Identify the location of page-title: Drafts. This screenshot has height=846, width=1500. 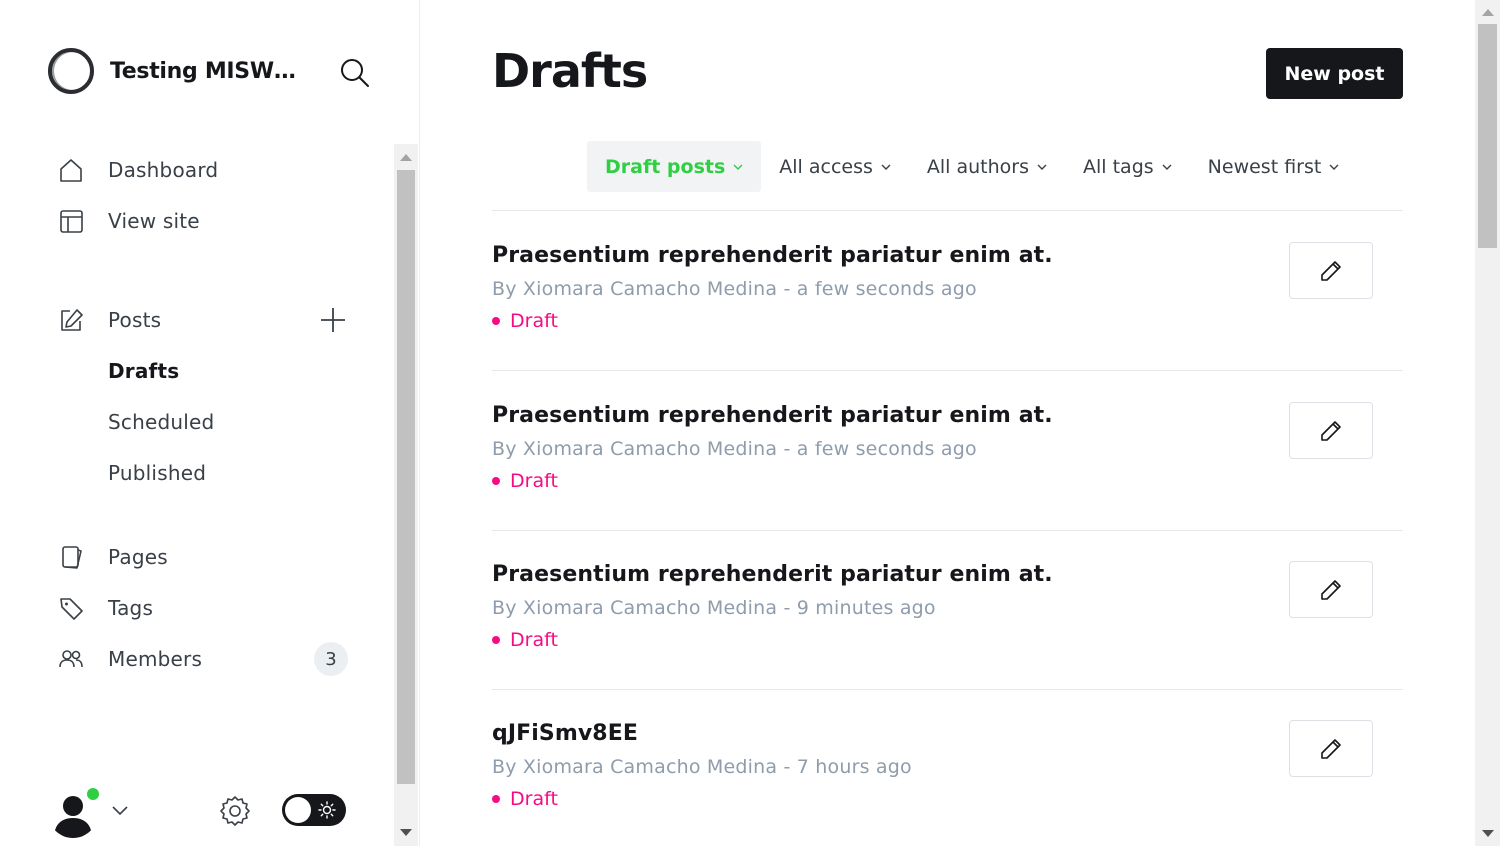
(570, 71).